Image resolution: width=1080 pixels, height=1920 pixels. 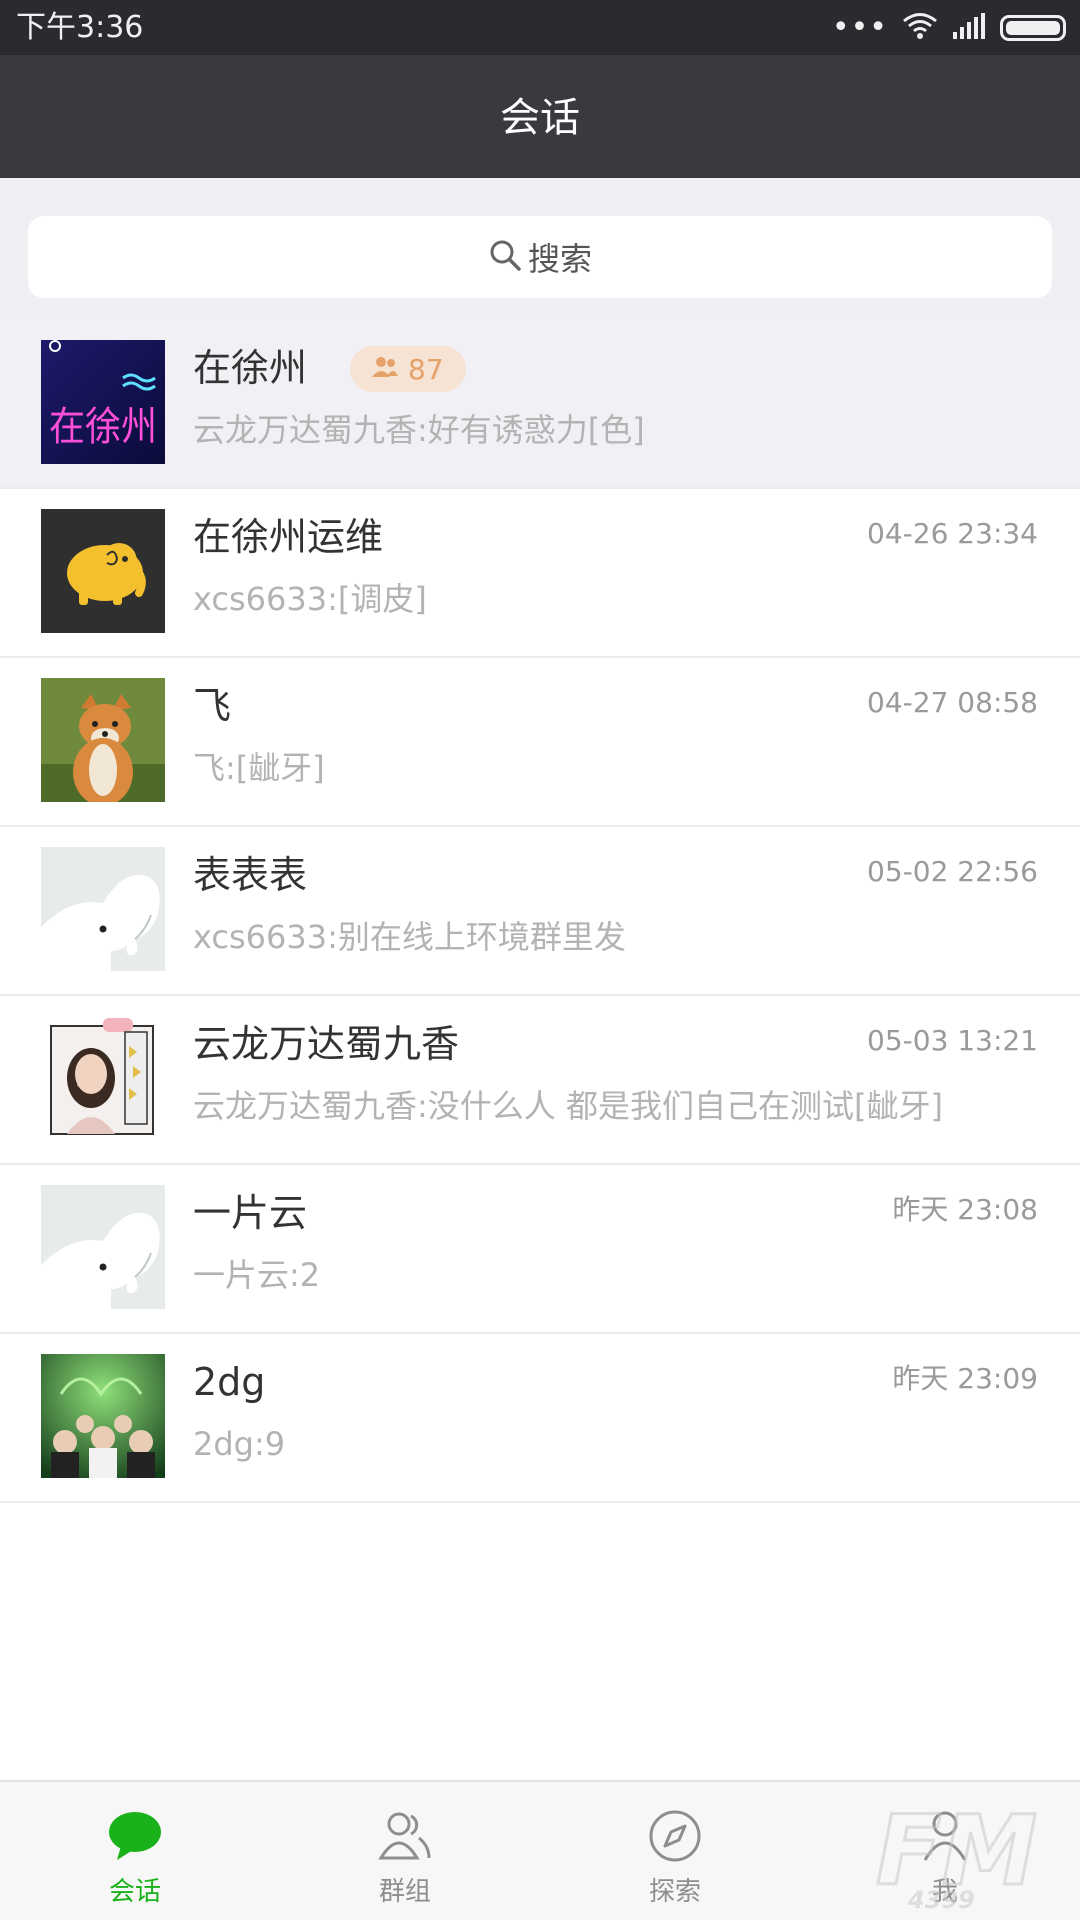 I want to click on compass-icon, so click(x=675, y=1836).